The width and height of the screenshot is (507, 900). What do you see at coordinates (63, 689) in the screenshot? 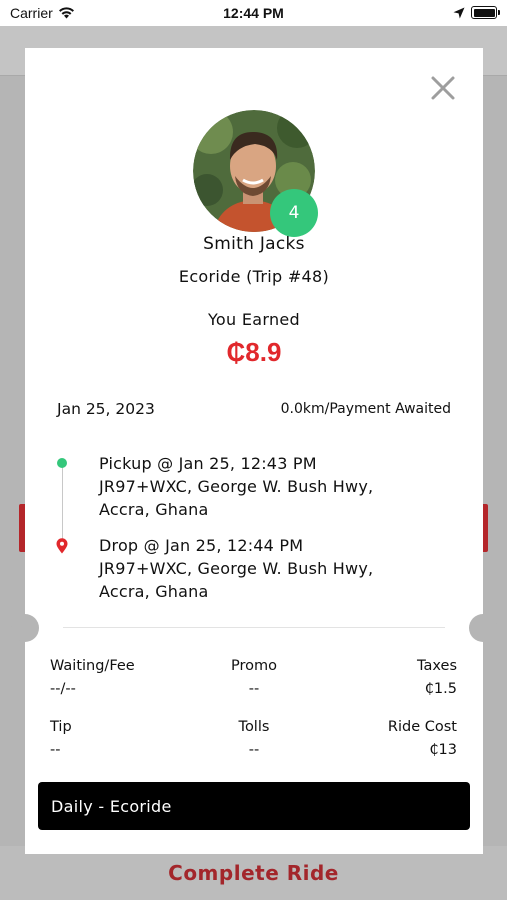
I see `waiting-fee-value: --/--` at bounding box center [63, 689].